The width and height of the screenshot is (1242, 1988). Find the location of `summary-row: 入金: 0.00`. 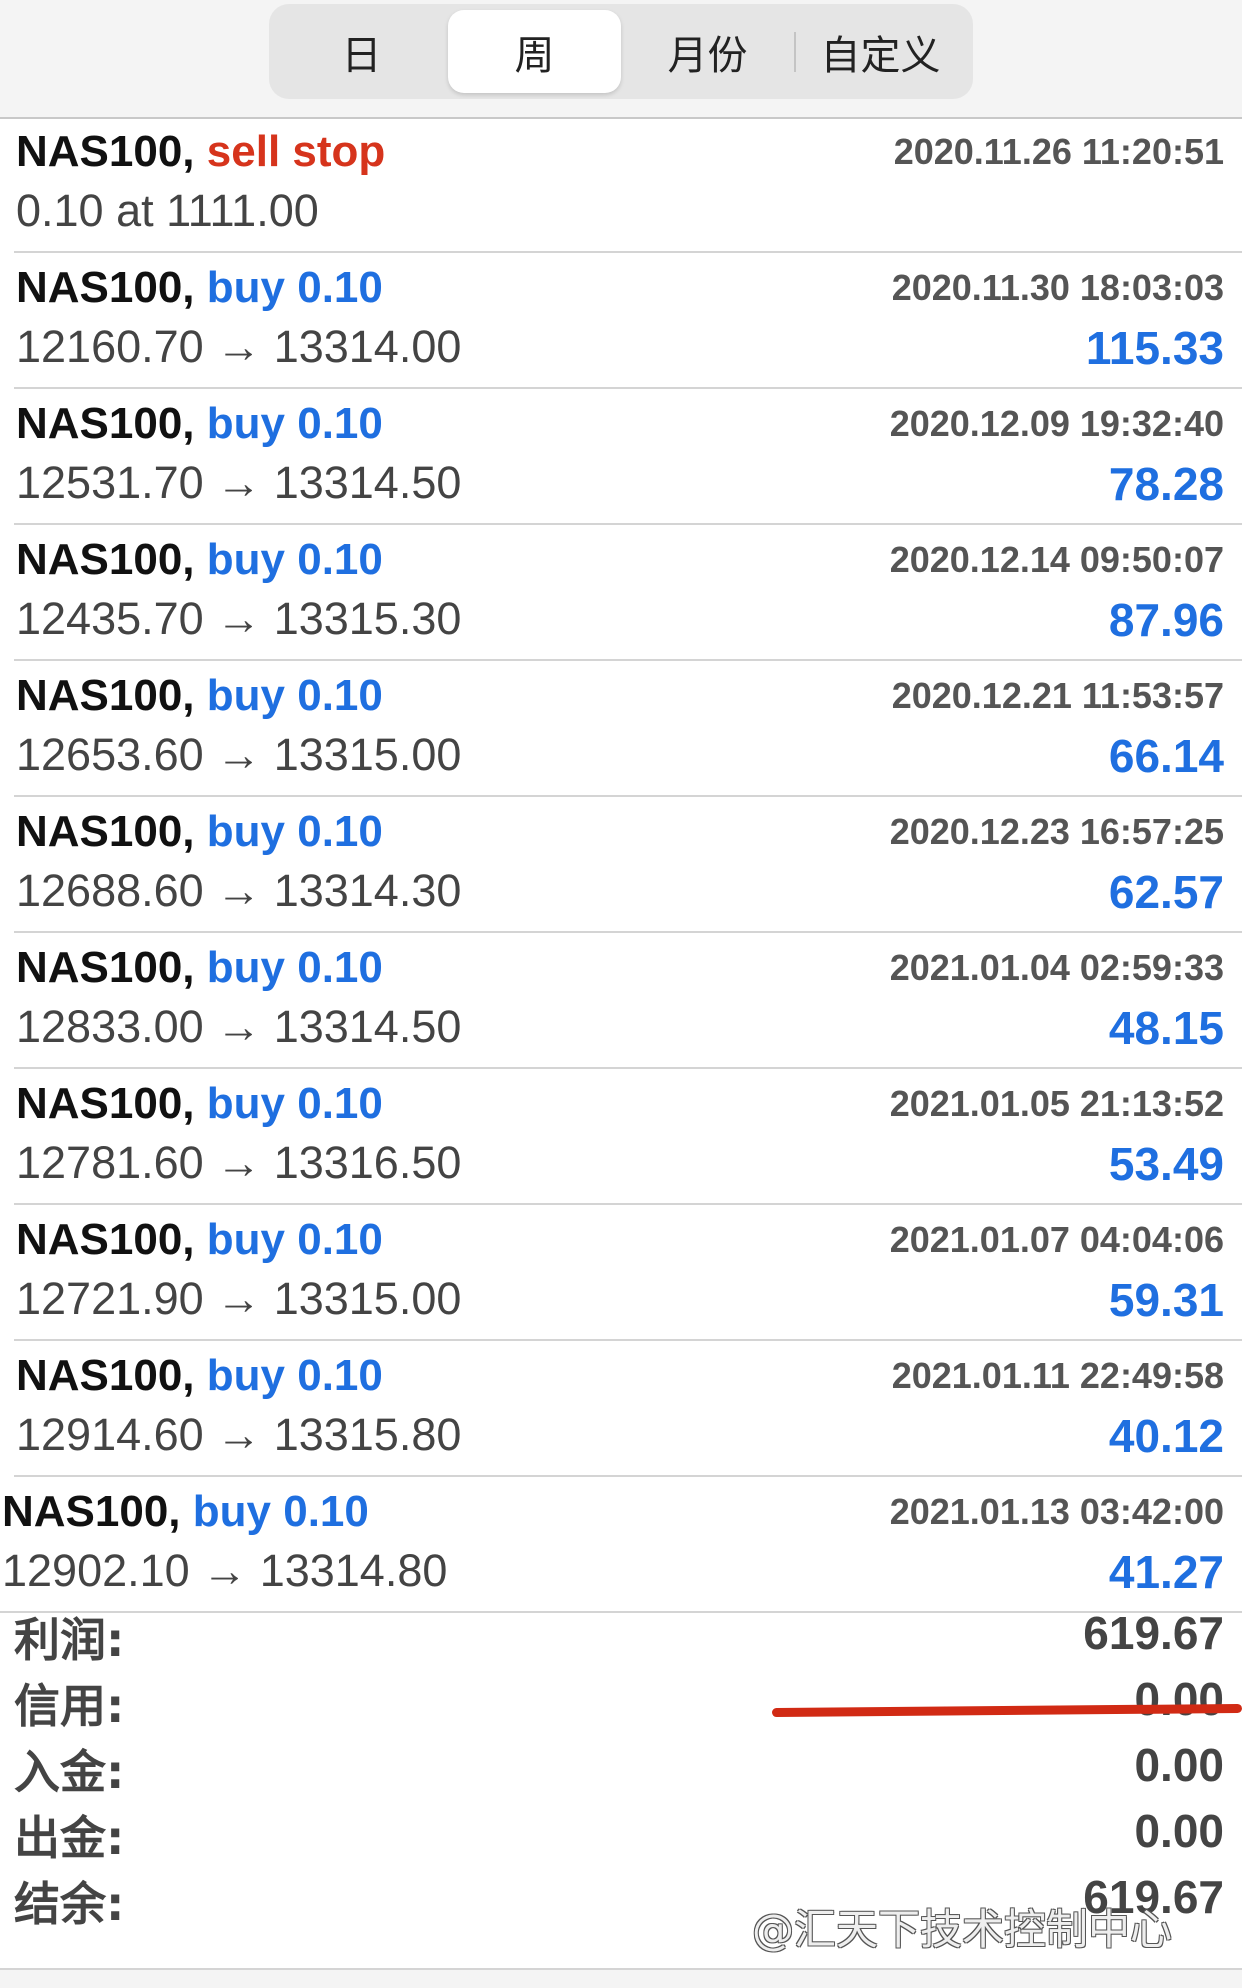

summary-row: 入金: 0.00 is located at coordinates (621, 1765).